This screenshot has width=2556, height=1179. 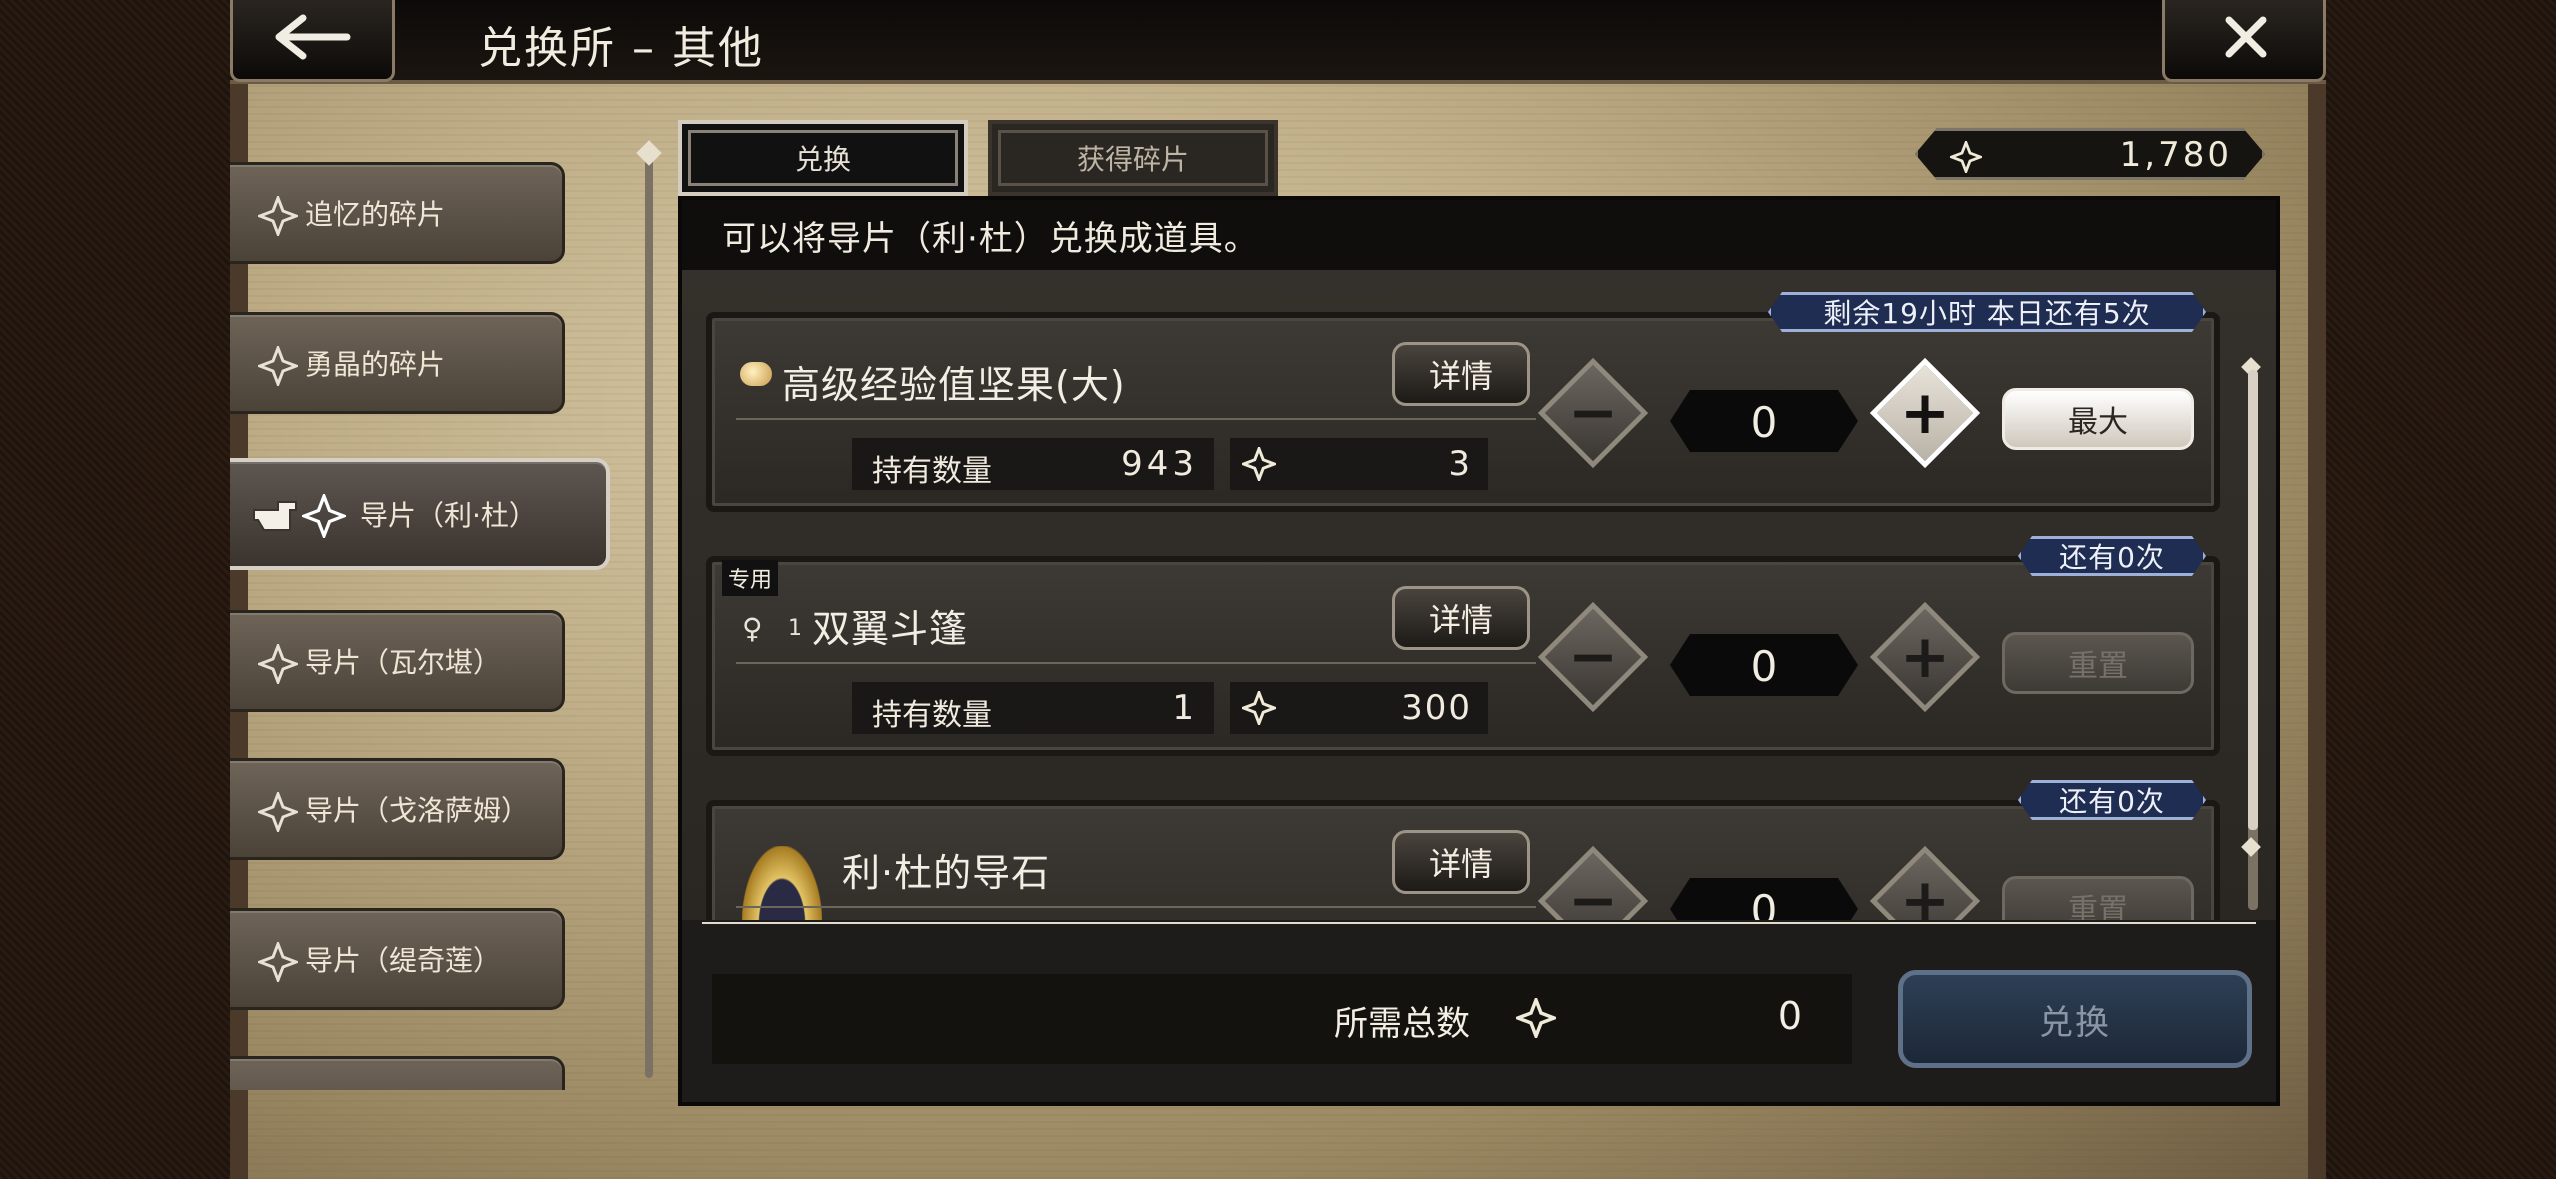 I want to click on exclusive-tag: 专用, so click(x=750, y=578).